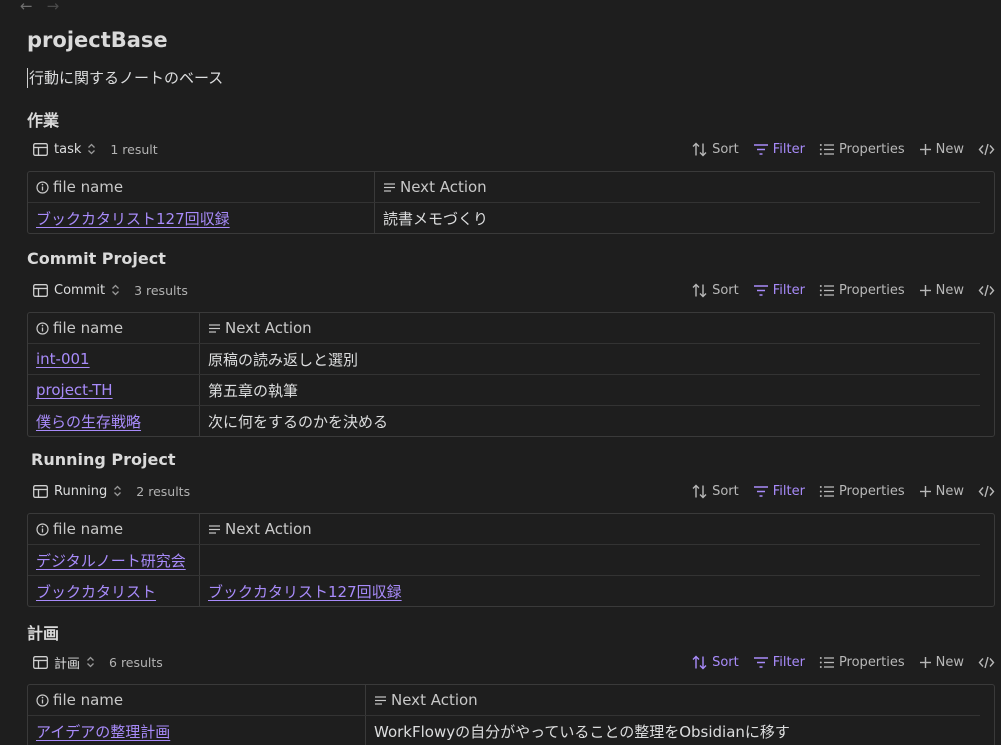  Describe the element at coordinates (673, 730) in the screenshot. I see `next-action-cell: WorkFlowyの自分がやっていることの整理をObsidianに移す` at that location.